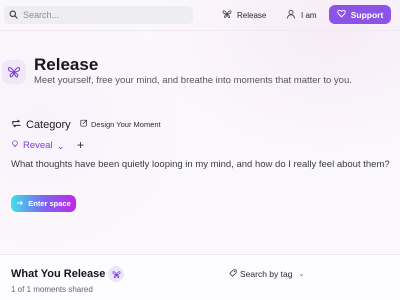 The image size is (400, 300). I want to click on search-by-tag-label: Search by tag, so click(266, 274).